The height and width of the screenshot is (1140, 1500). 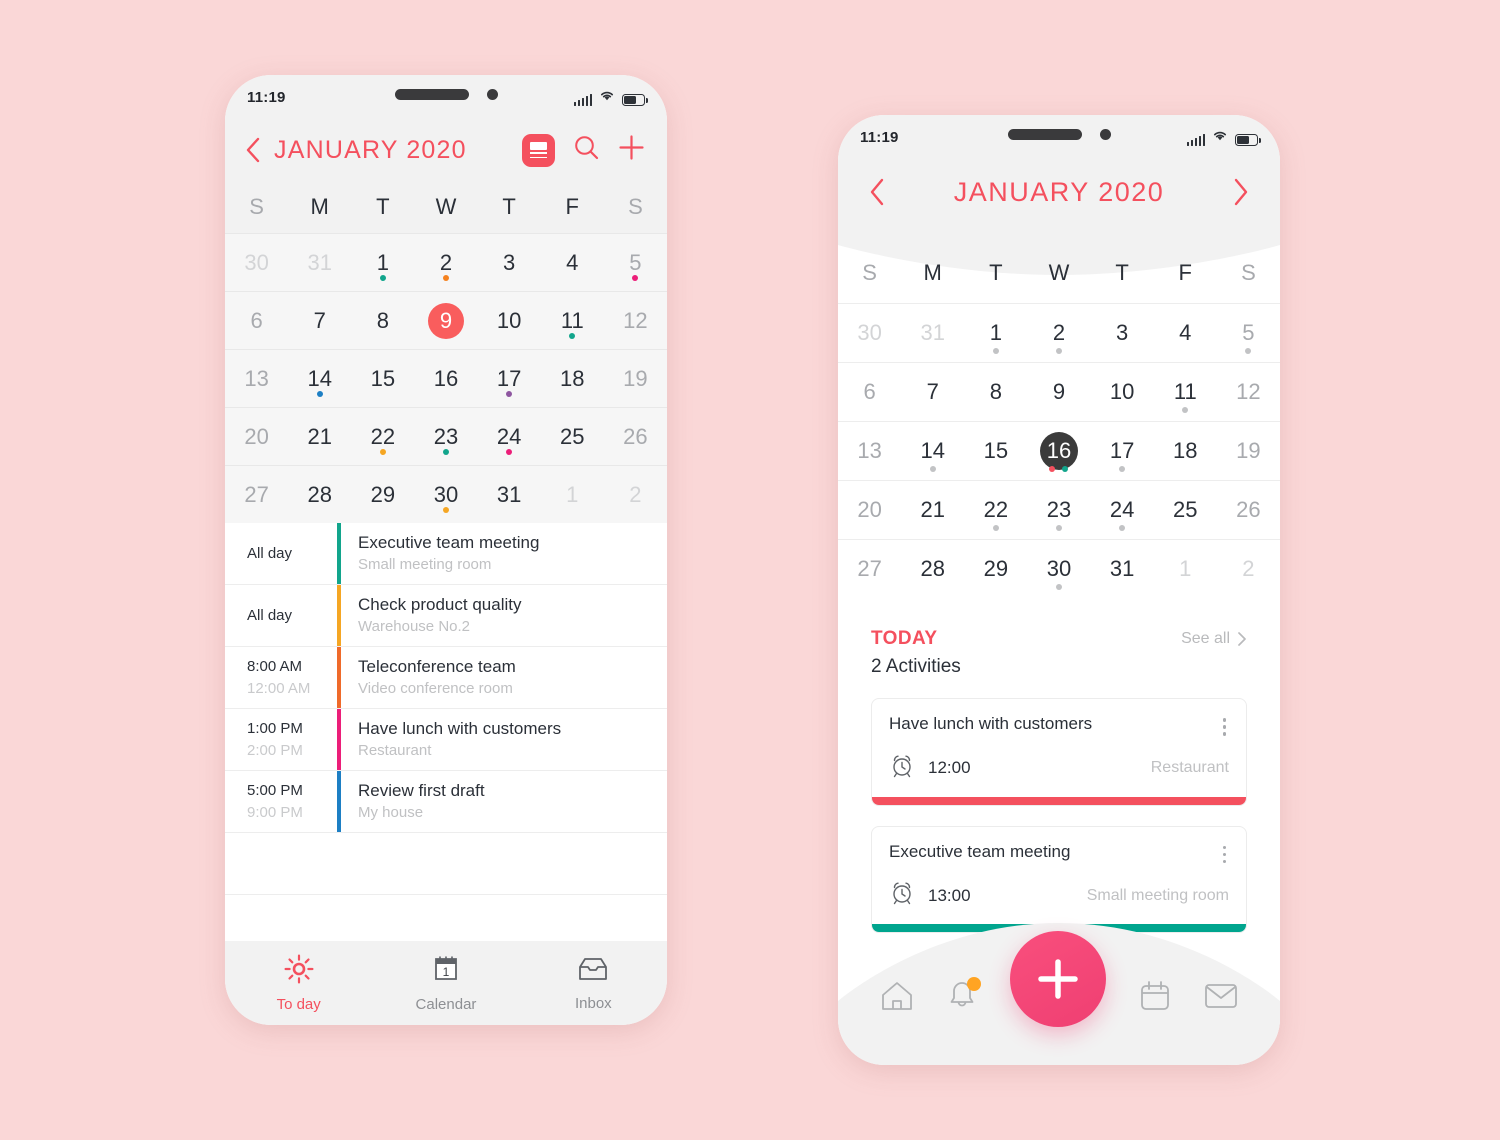 I want to click on day-number: 10, so click(x=1122, y=391).